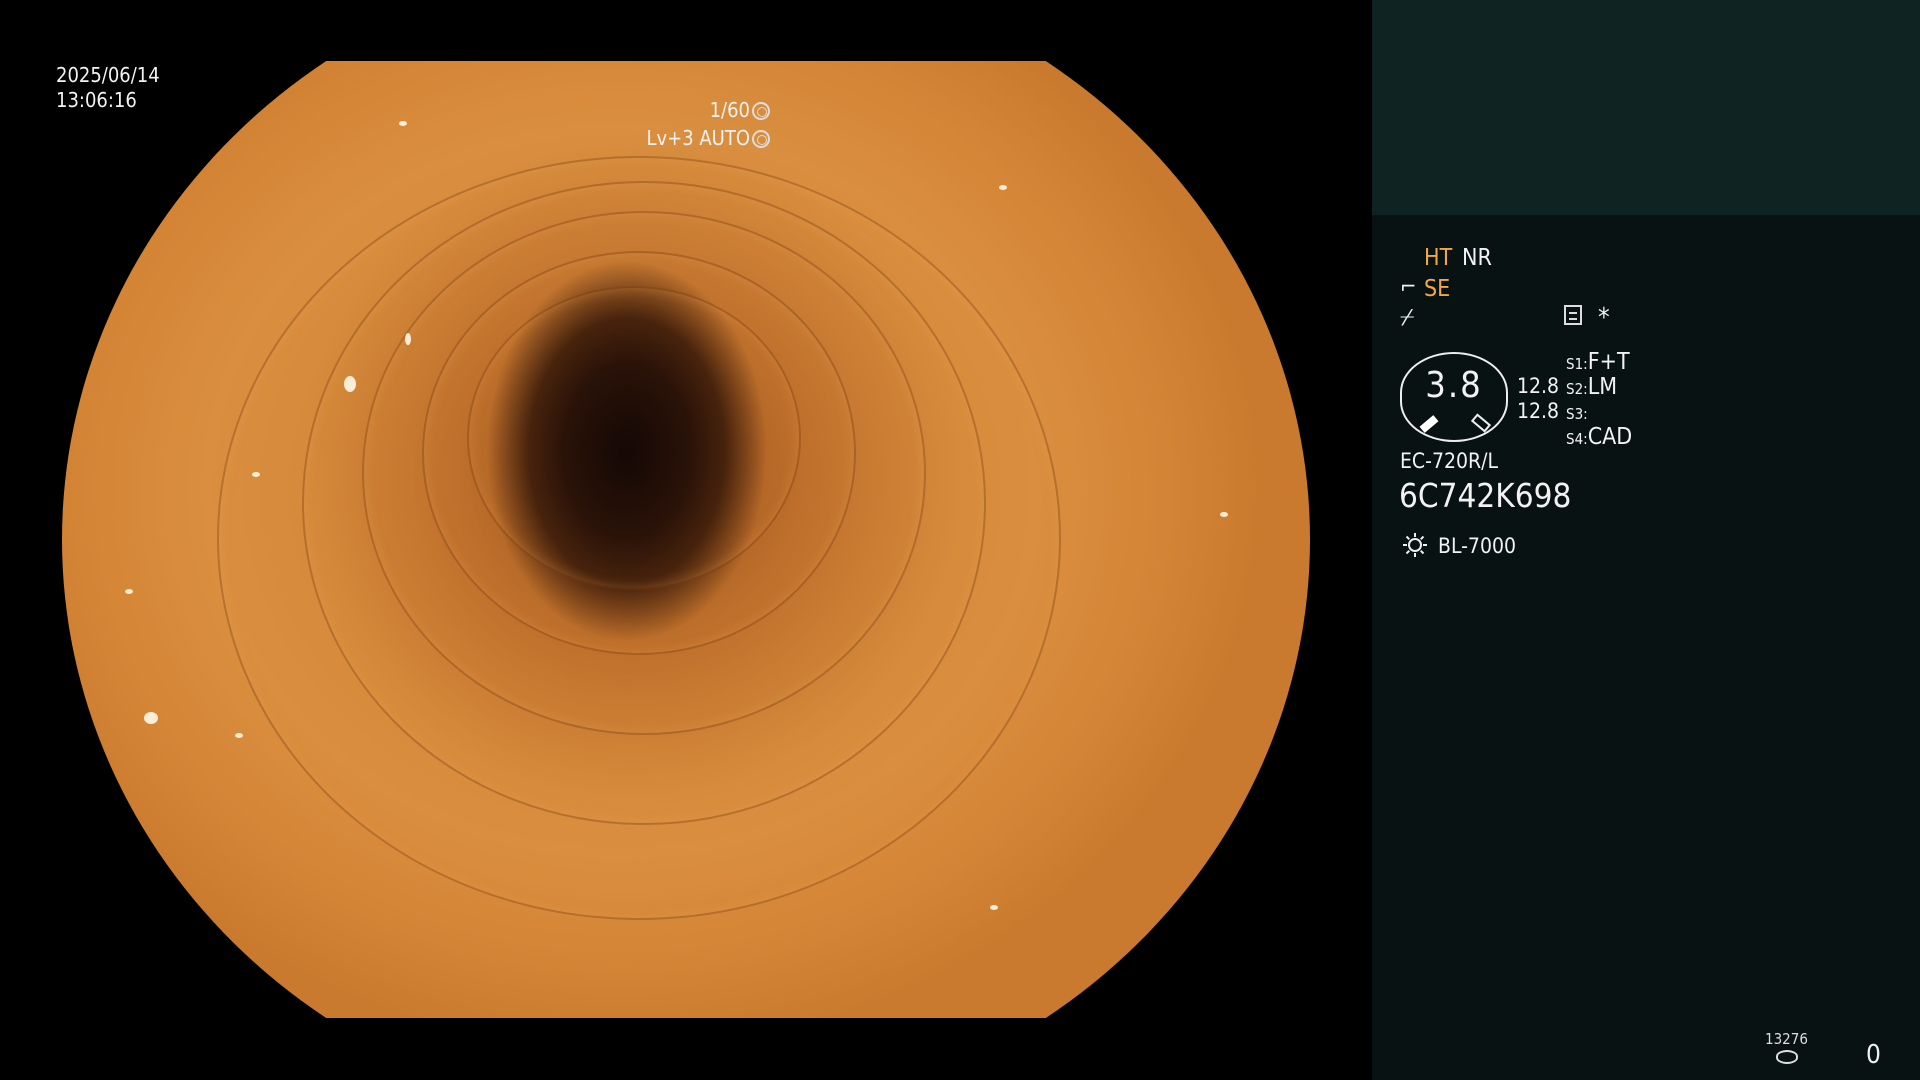 The image size is (1920, 1080). I want to click on s2-label: S2:, so click(1577, 389).